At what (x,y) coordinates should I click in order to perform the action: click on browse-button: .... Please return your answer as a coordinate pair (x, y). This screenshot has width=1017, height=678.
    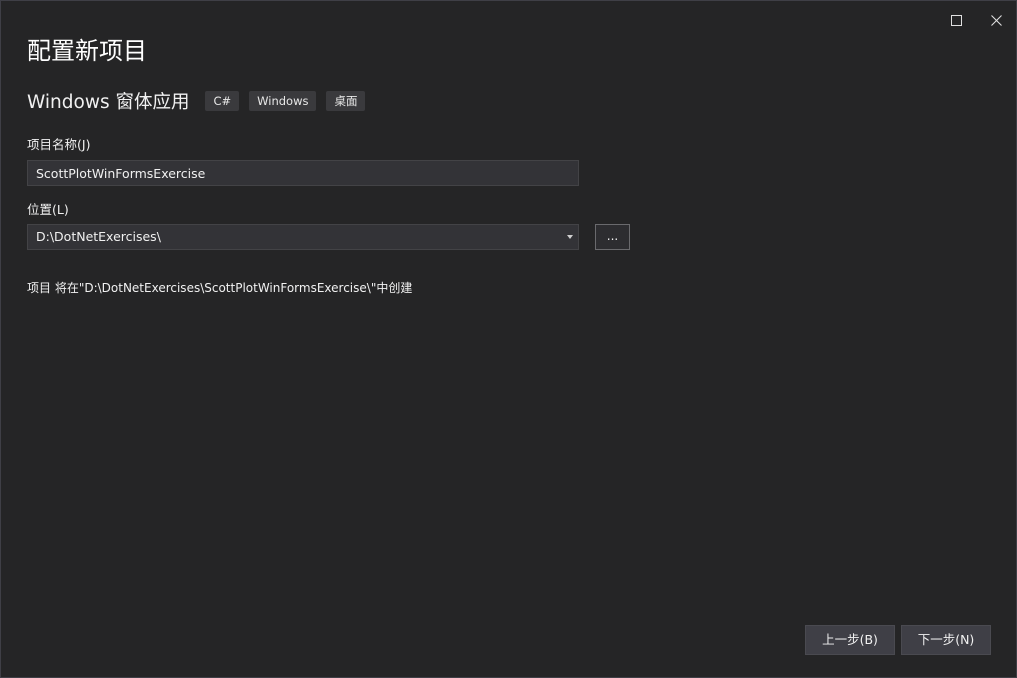
    Looking at the image, I should click on (612, 237).